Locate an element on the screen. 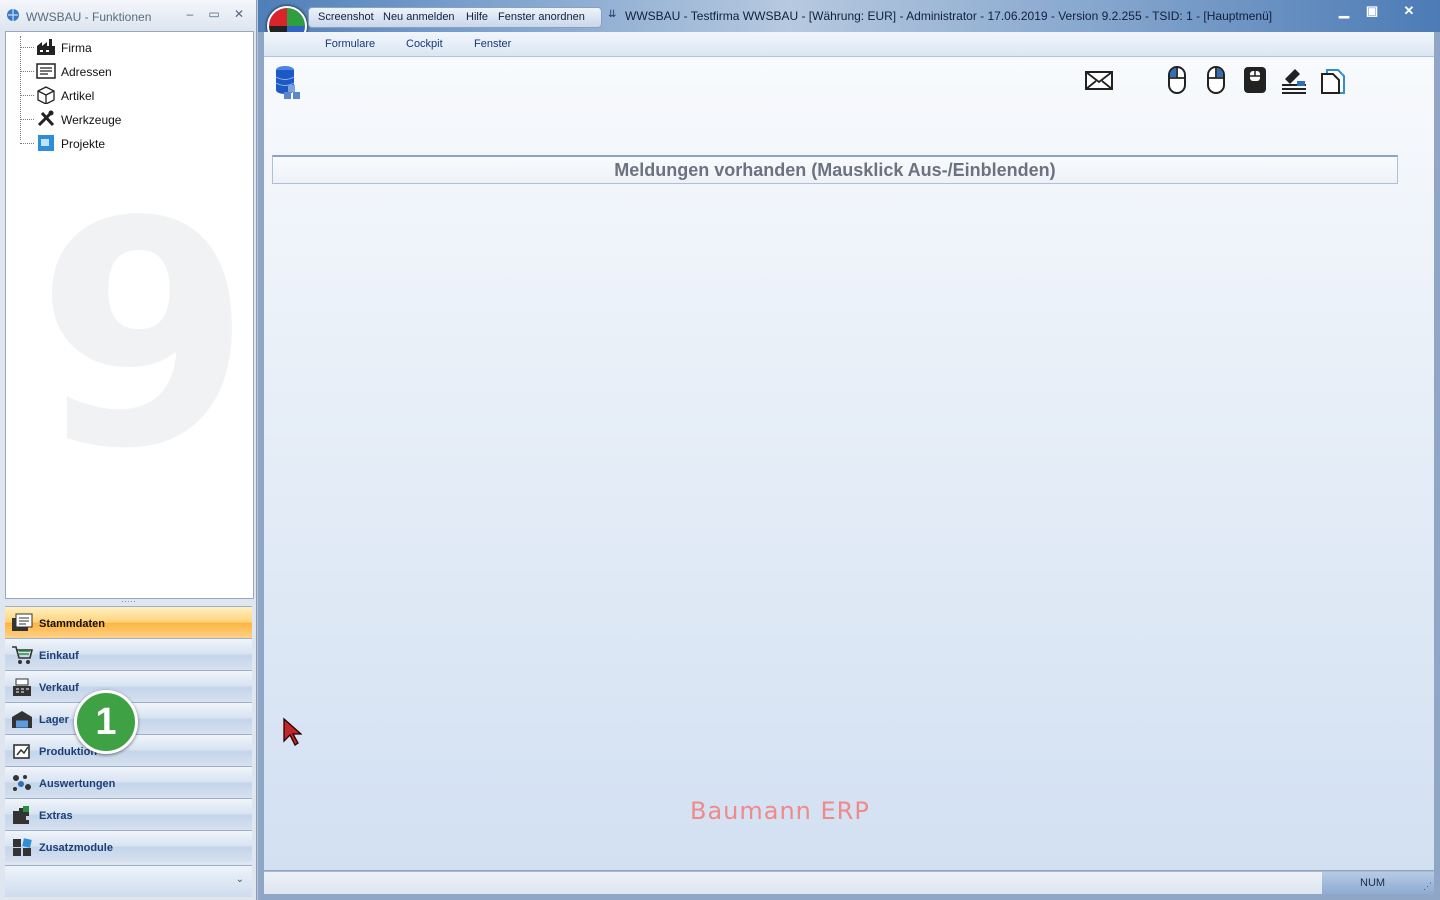 This screenshot has height=900, width=1440. menu-fenster: Fenster is located at coordinates (492, 44).